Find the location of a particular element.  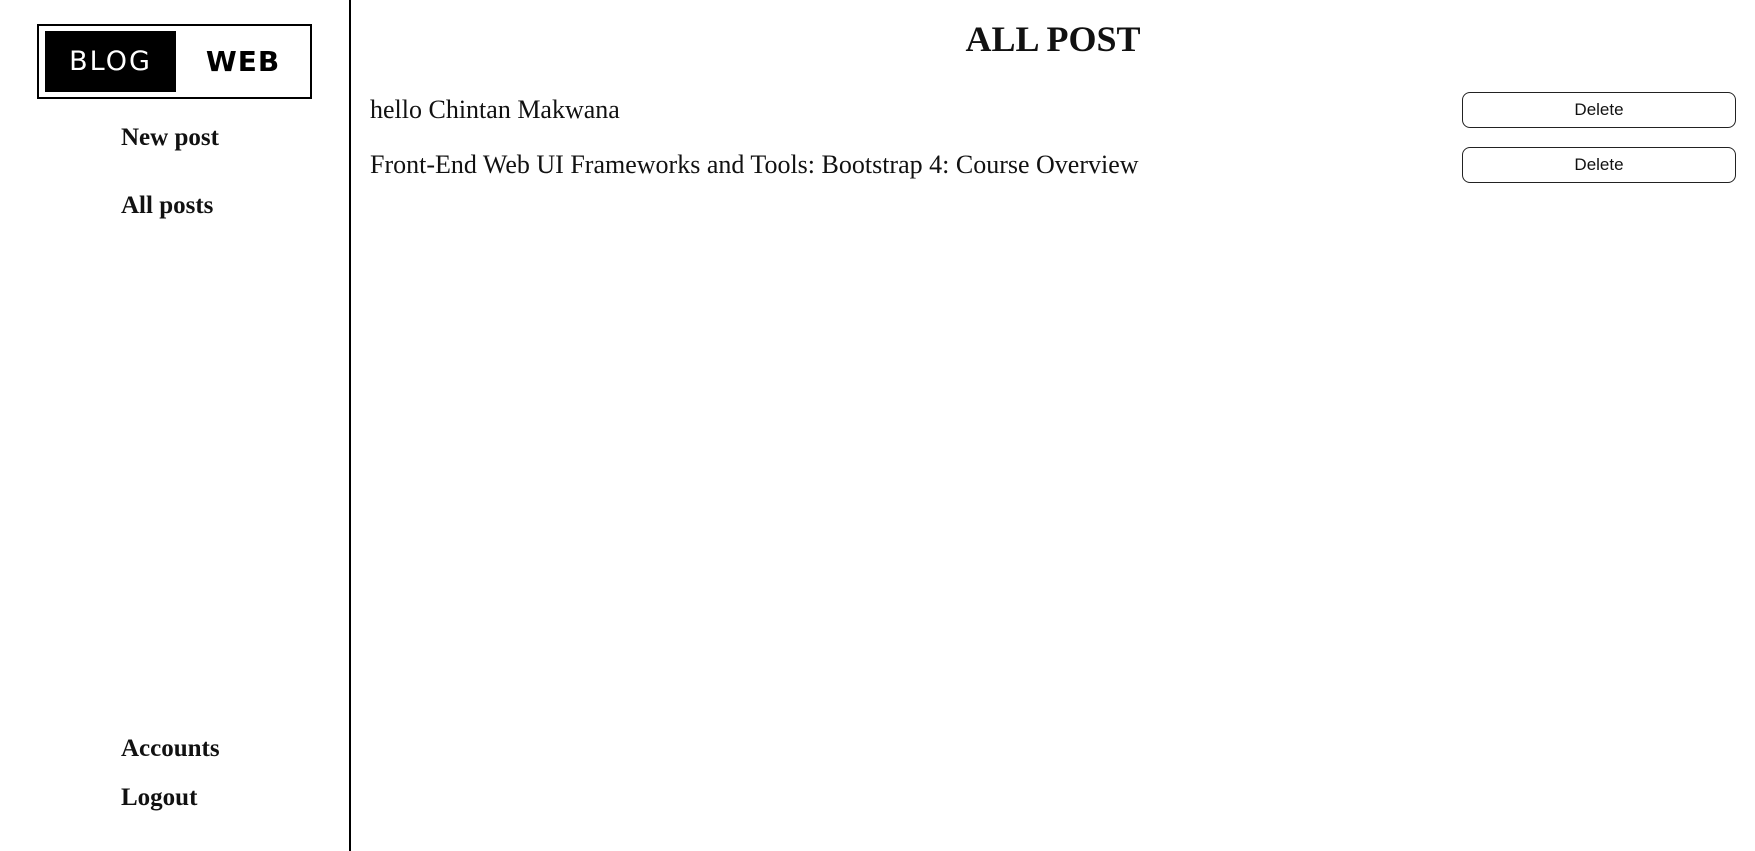

nav-new-post: New post is located at coordinates (170, 138).